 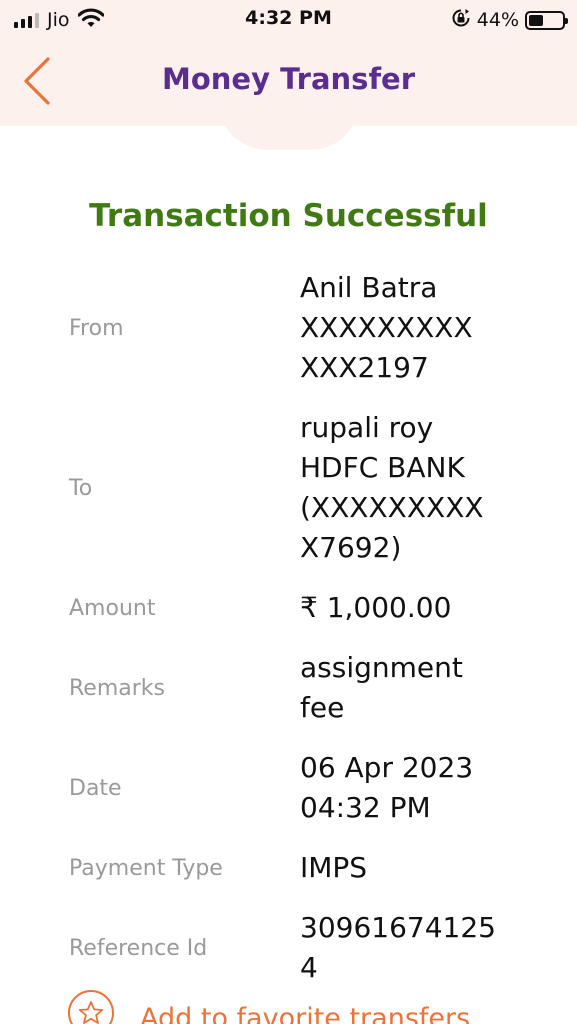 What do you see at coordinates (288, 608) in the screenshot?
I see `detail-row-amount: Amount ₹ 1,000.00` at bounding box center [288, 608].